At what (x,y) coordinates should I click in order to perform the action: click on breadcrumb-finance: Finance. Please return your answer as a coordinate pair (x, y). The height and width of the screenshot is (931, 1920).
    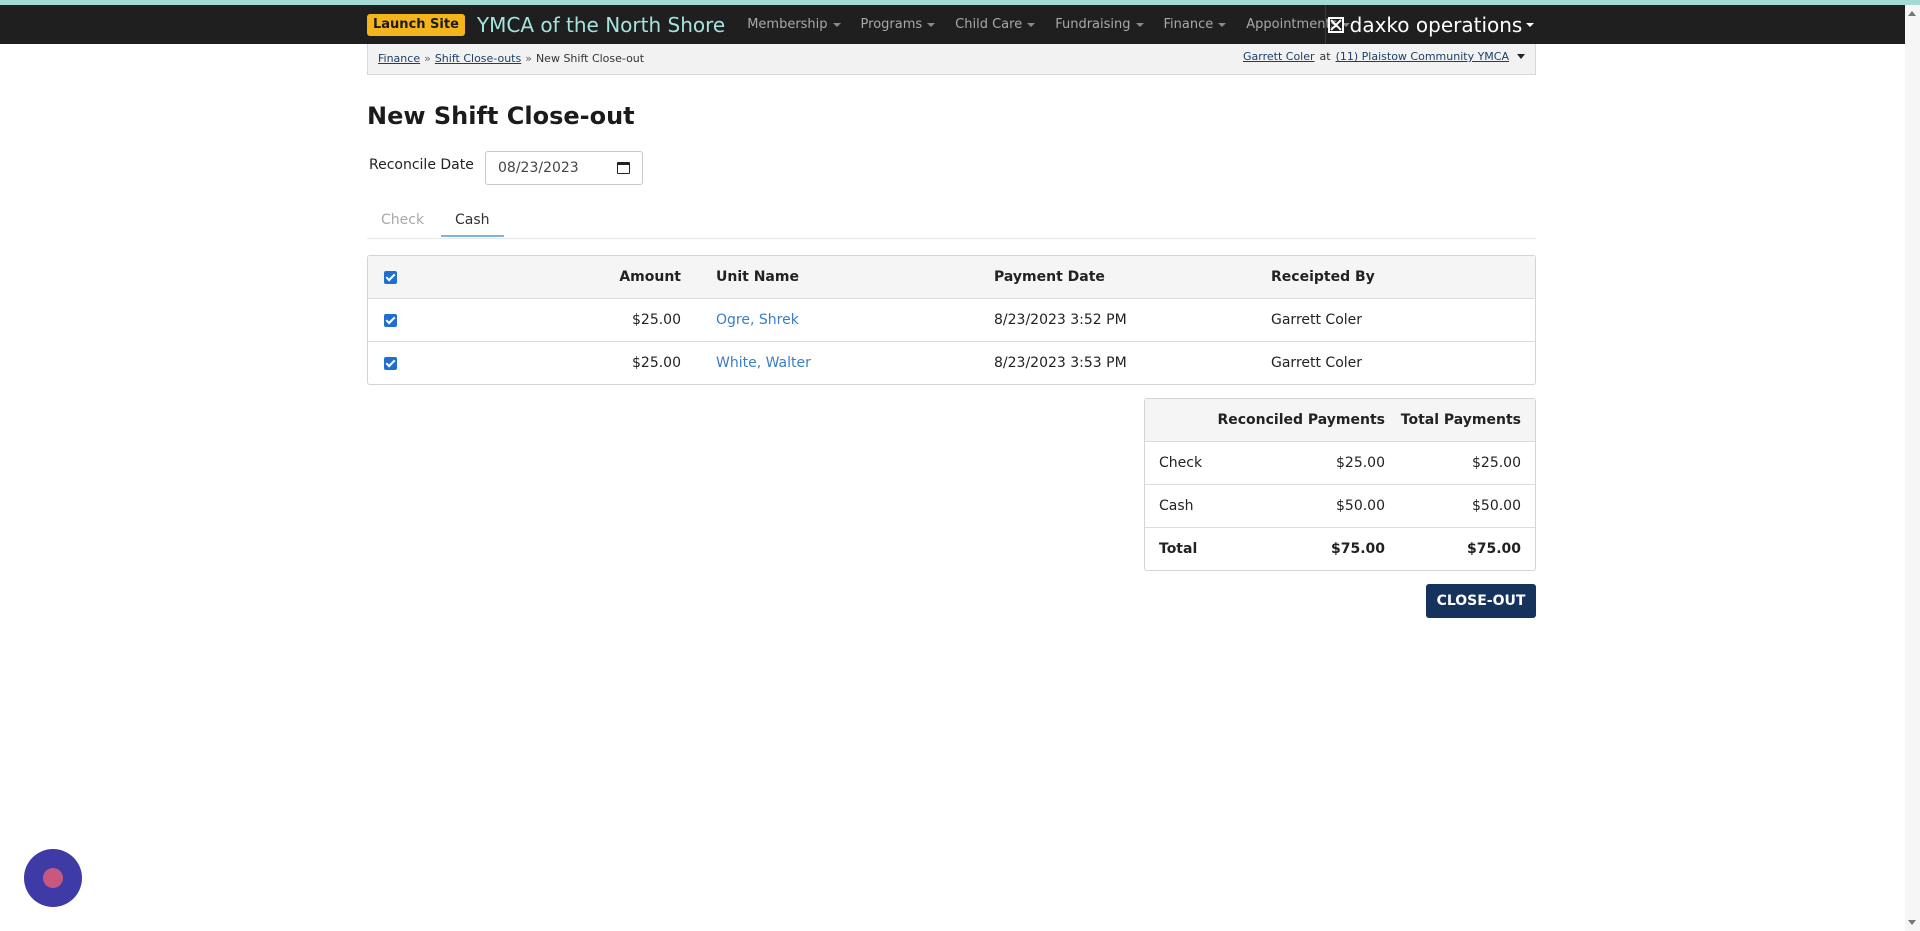
    Looking at the image, I should click on (399, 58).